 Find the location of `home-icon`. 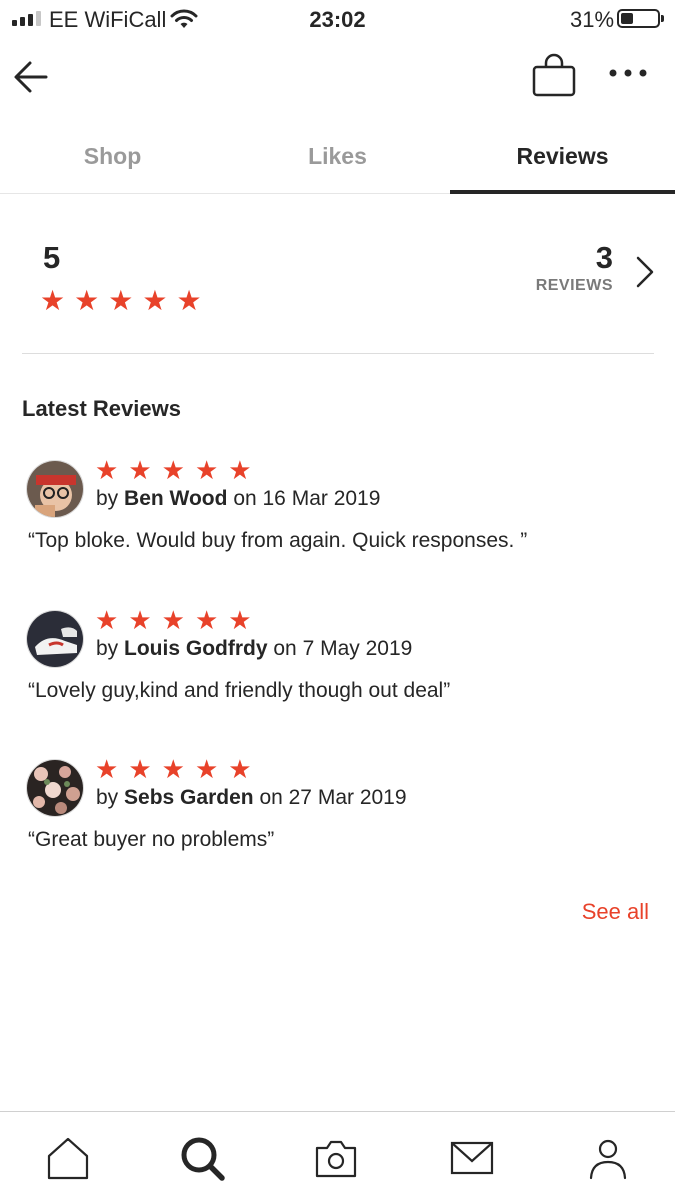

home-icon is located at coordinates (68, 1158).